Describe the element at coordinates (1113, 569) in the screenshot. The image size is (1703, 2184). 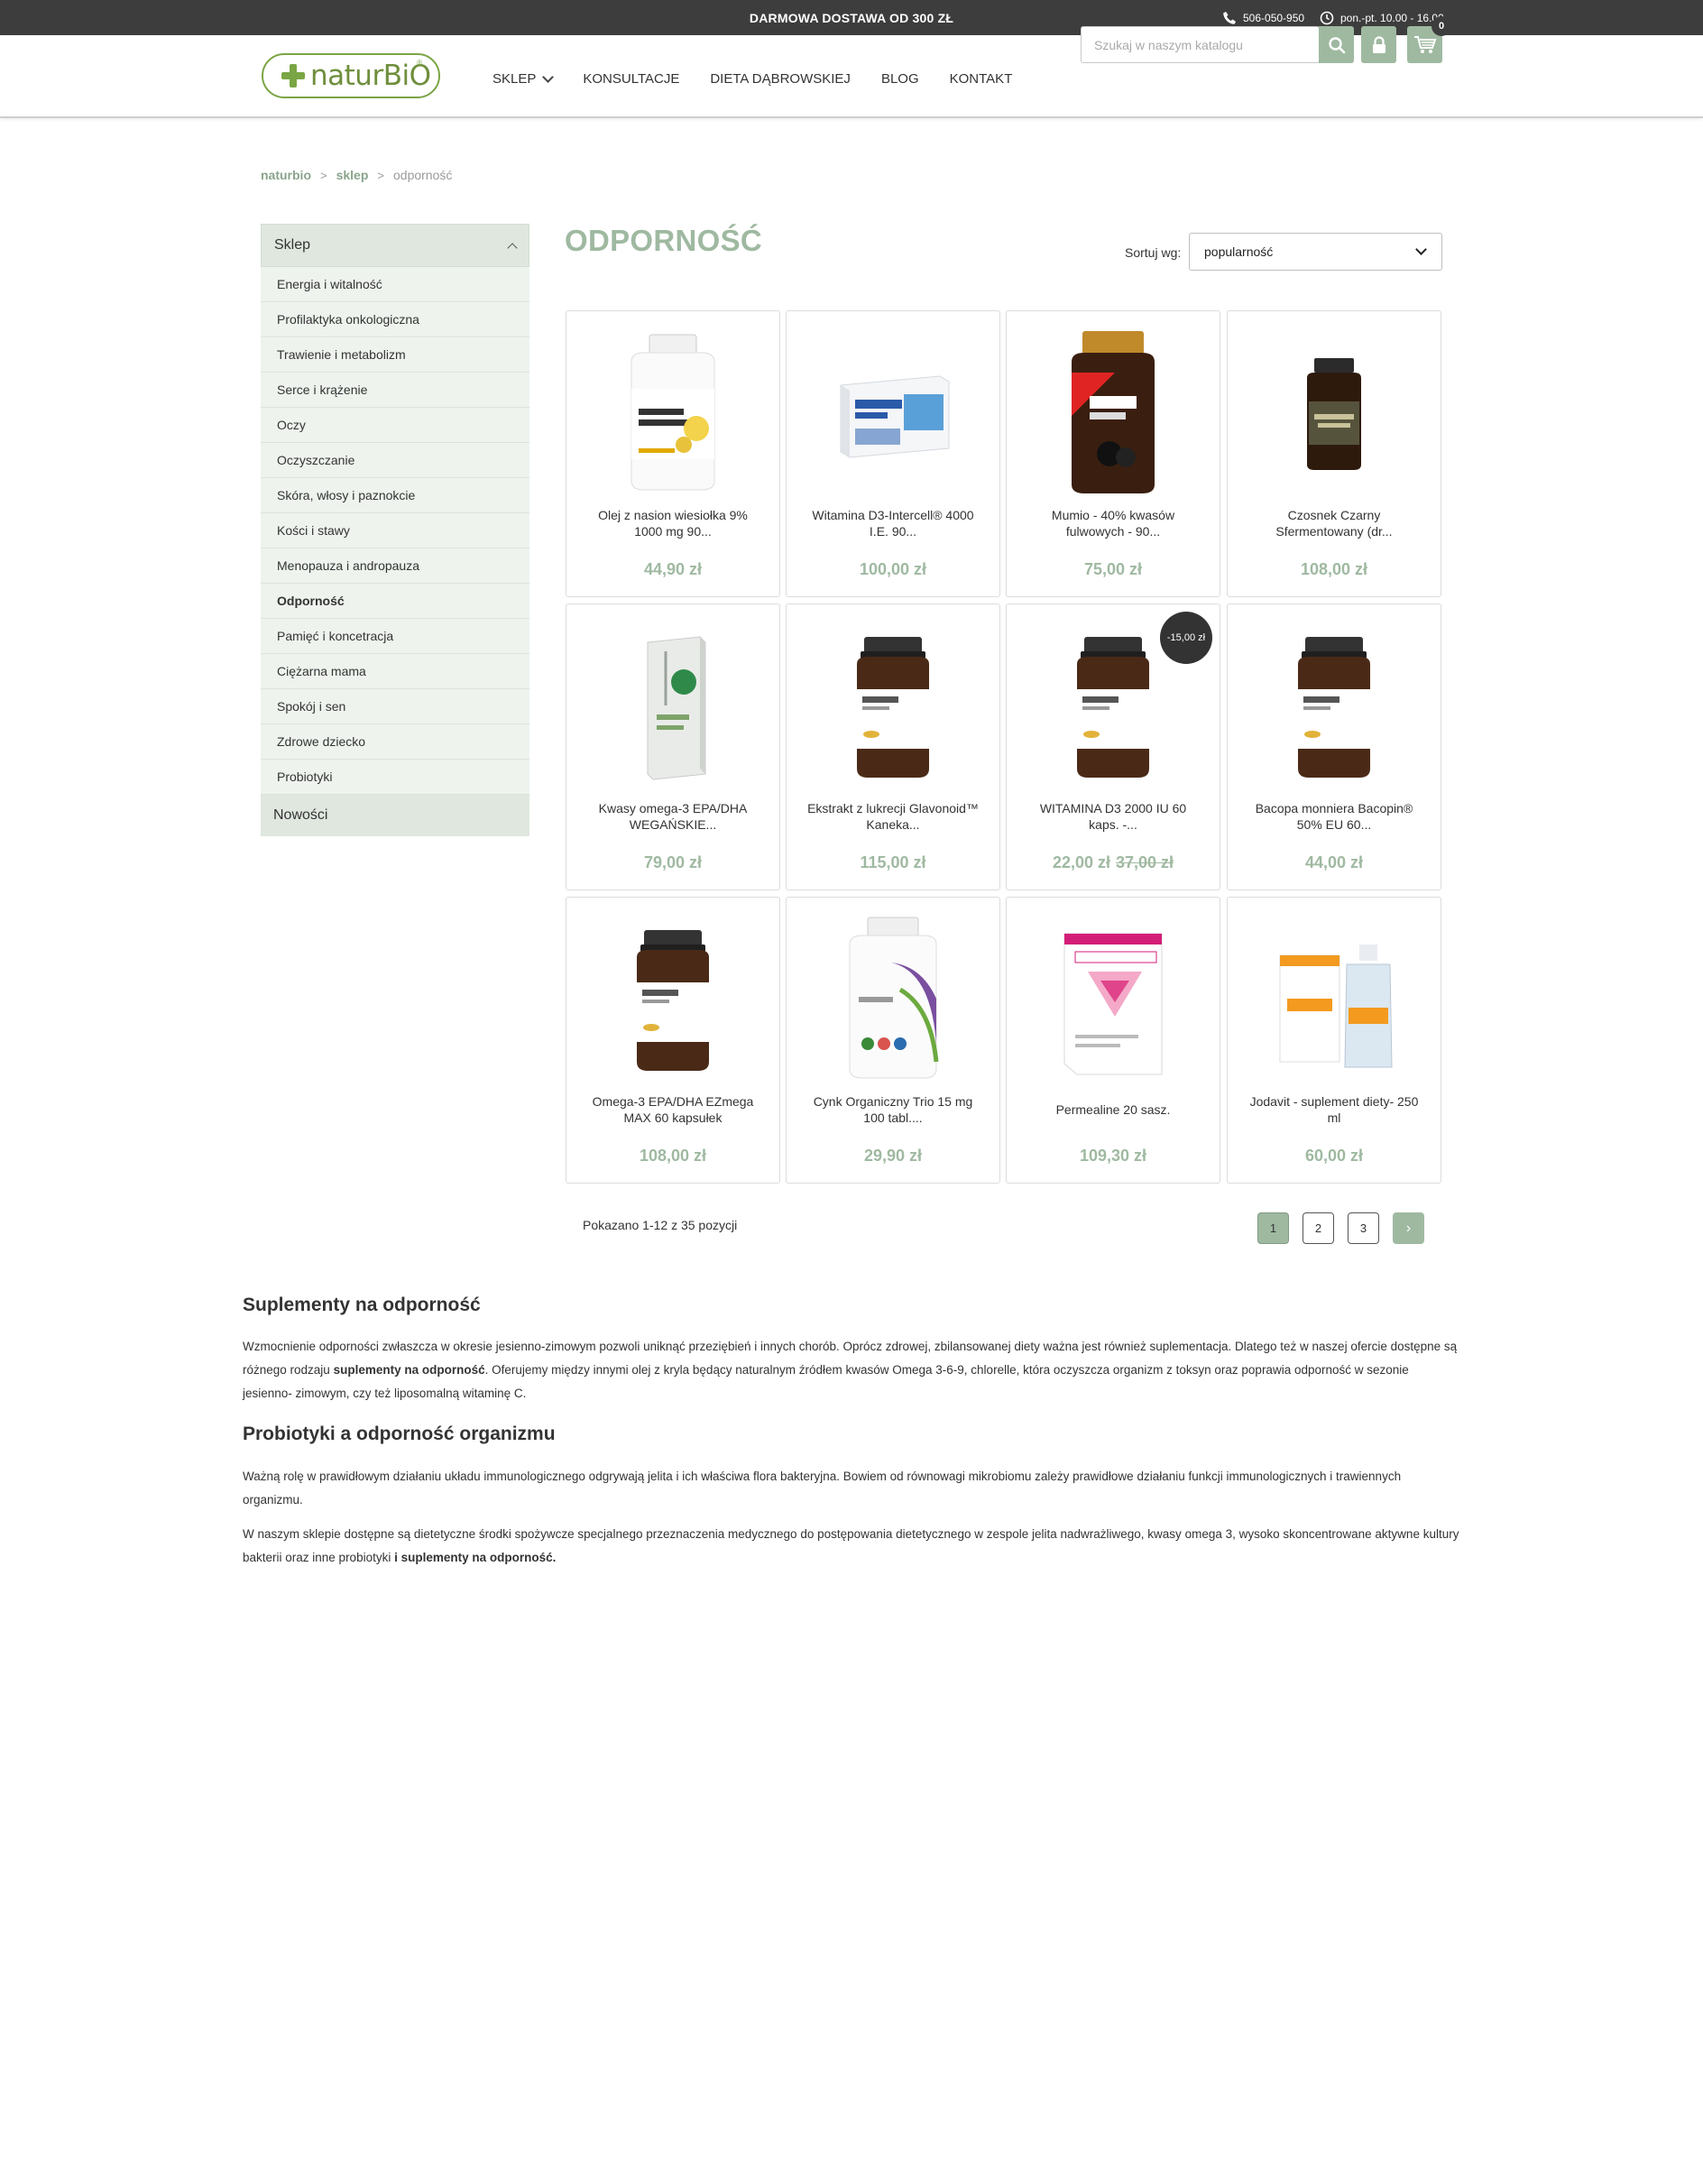
I see `product-price: 75,00 zł` at that location.